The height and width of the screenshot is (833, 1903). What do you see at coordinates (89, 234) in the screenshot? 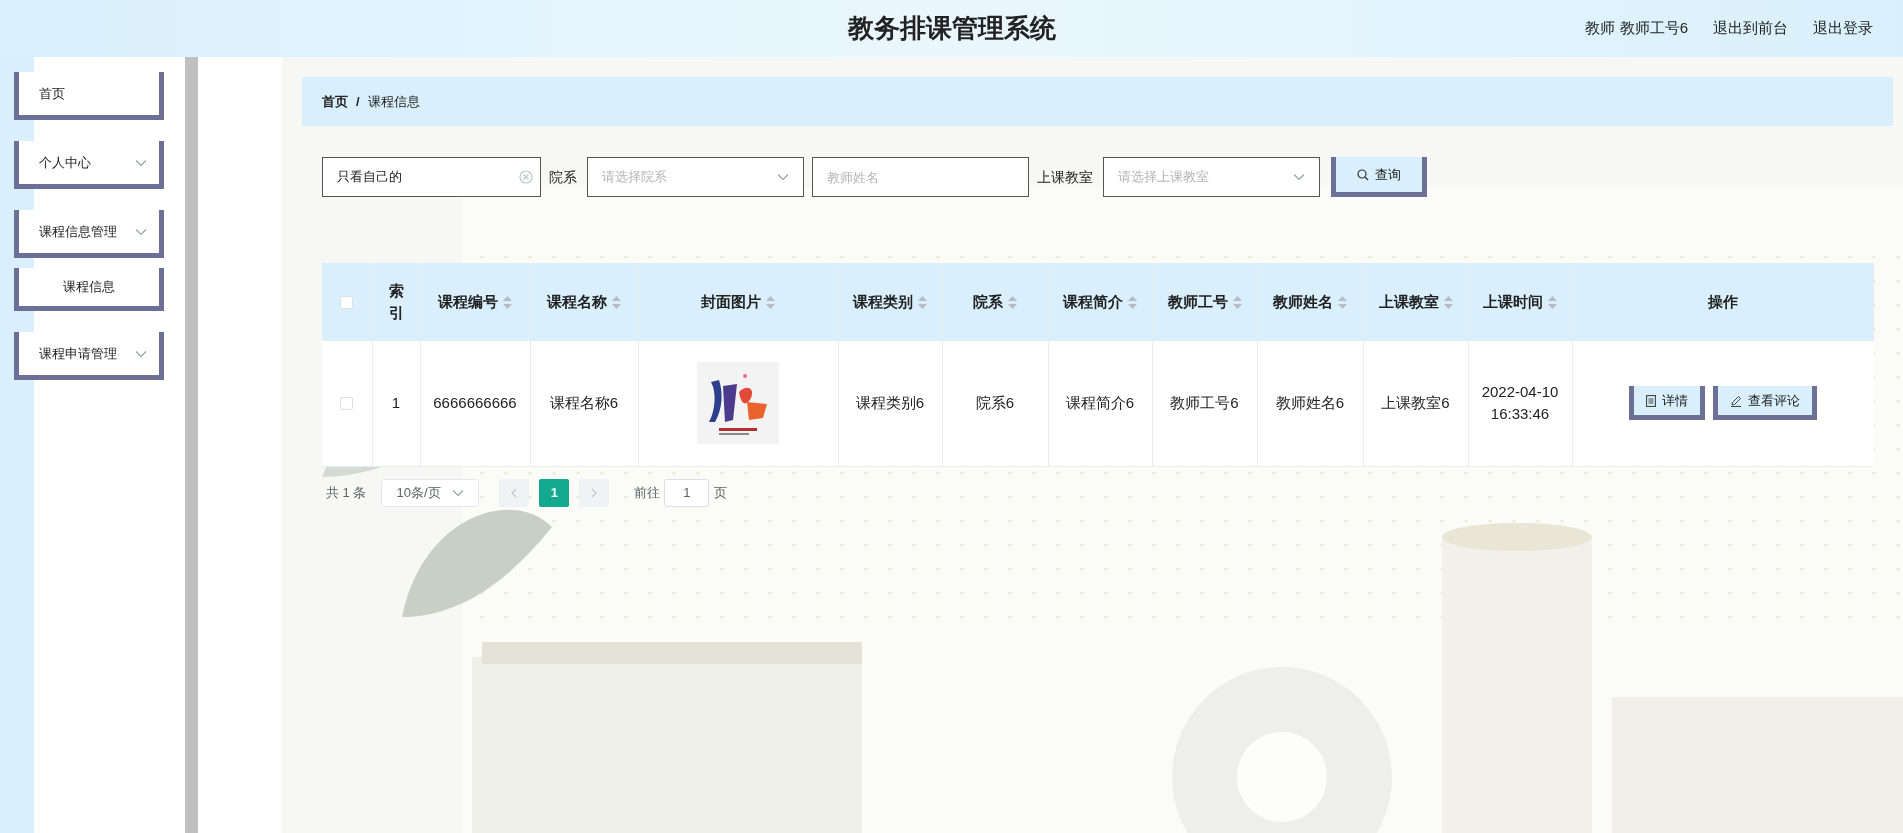
I see `menu-item: 课程信息管理` at bounding box center [89, 234].